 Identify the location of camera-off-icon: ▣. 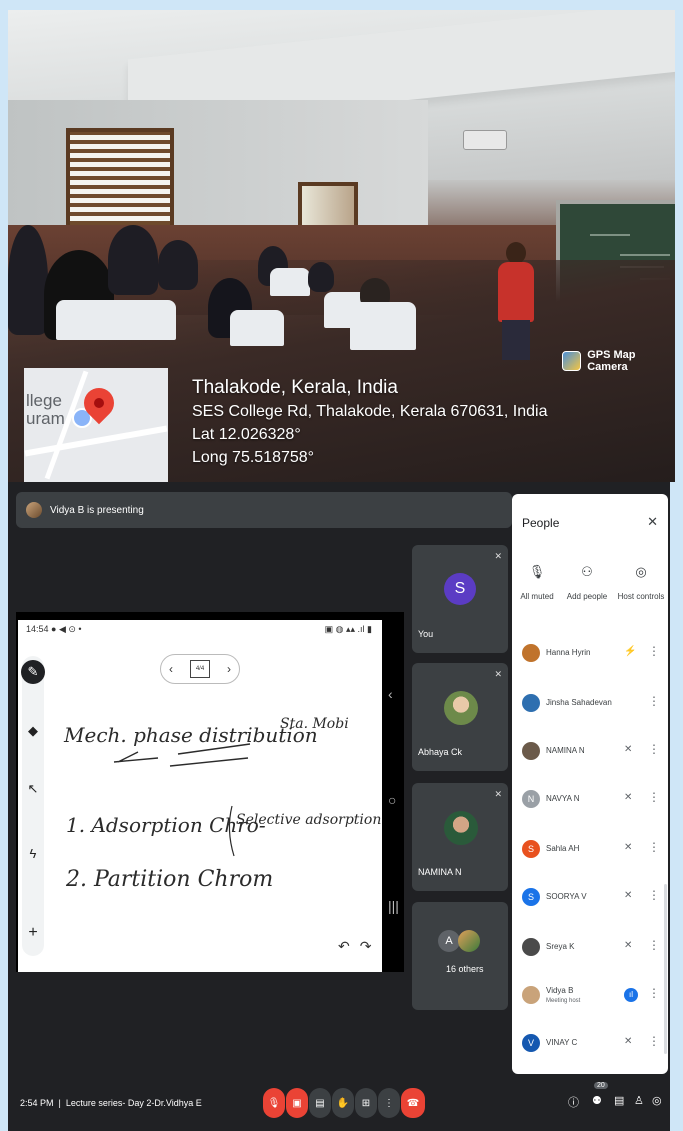
(297, 1103).